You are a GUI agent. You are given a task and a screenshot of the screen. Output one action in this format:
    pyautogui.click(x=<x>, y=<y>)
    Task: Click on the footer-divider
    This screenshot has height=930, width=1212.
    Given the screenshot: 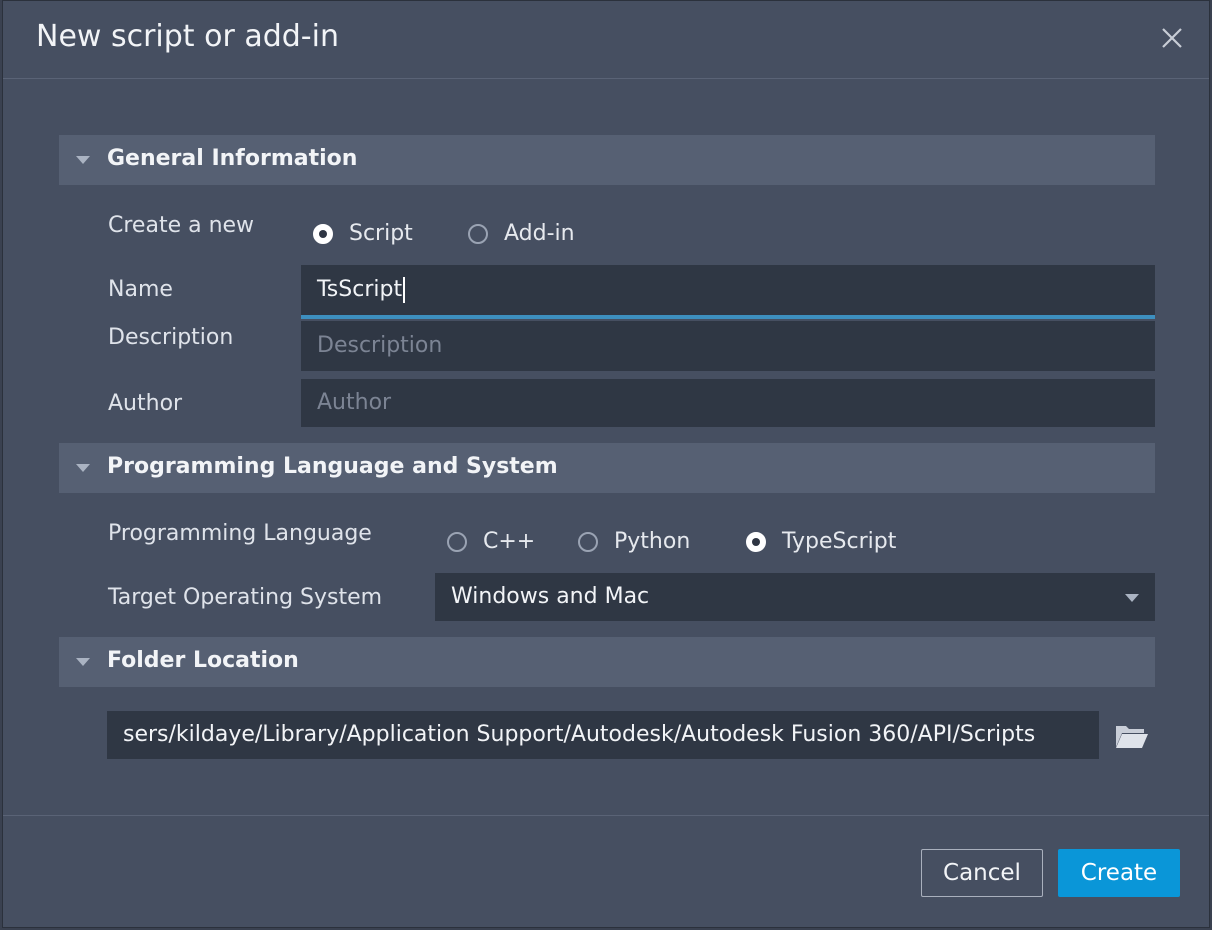 What is the action you would take?
    pyautogui.click(x=606, y=815)
    